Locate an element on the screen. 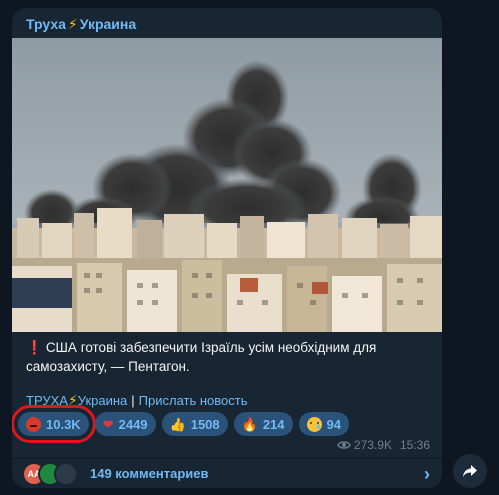 This screenshot has height=495, width=499. reactions-bar: 10.3K ❤ 2449 👍 1508 🔥 214 94 is located at coordinates (180, 424).